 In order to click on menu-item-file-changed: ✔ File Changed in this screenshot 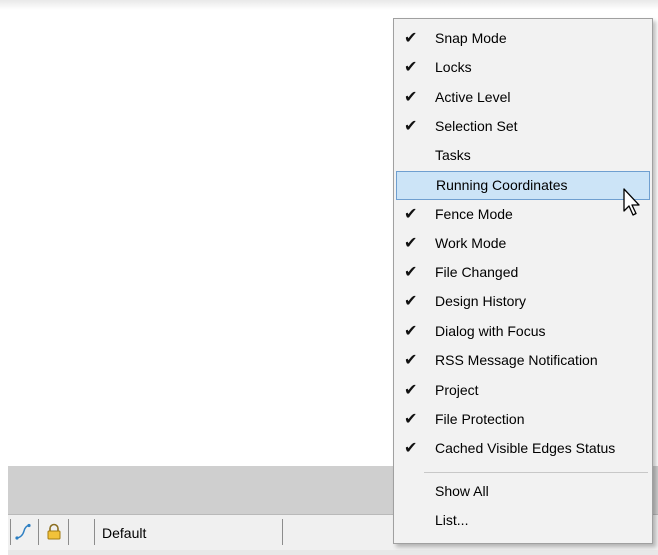, I will do `click(523, 272)`.